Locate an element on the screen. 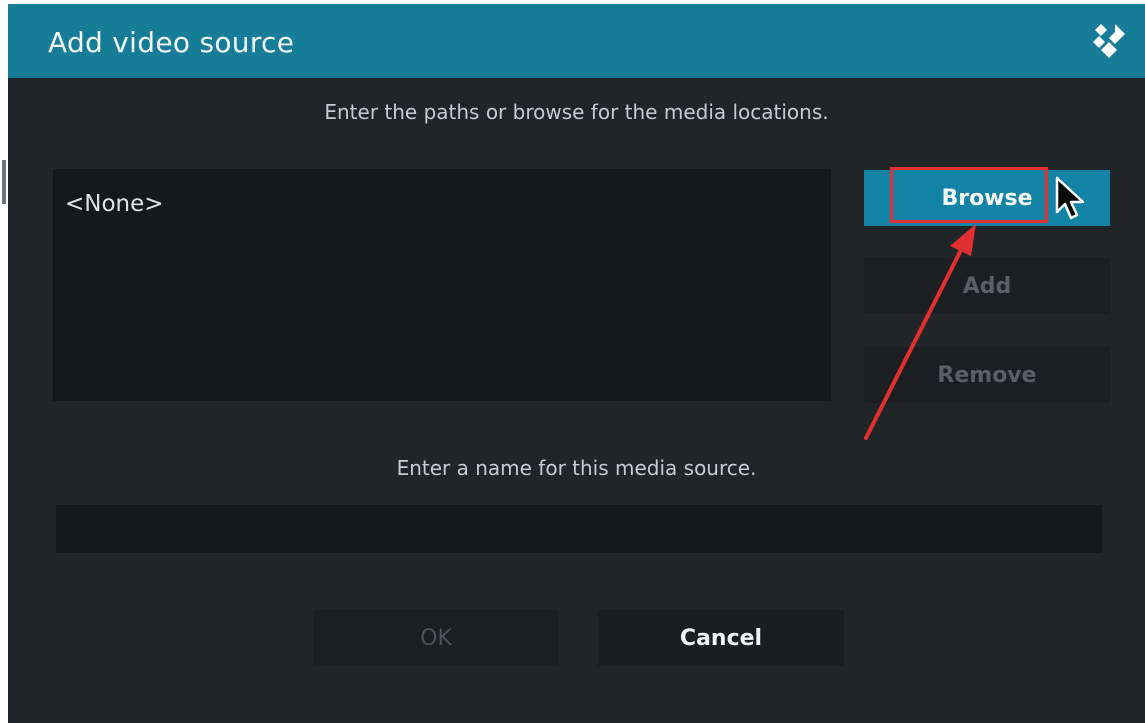 The height and width of the screenshot is (723, 1145). dialog-titlebar: Add video source is located at coordinates (576, 41).